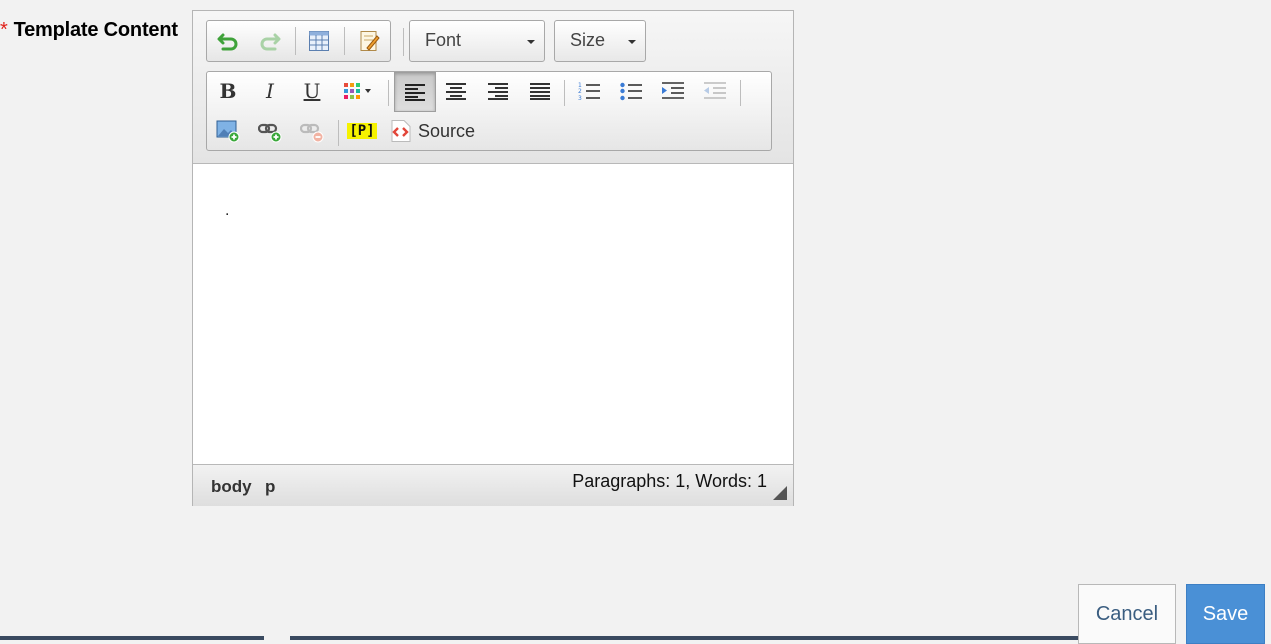  I want to click on editor-status-bar: body p Paragraphs: 1, Words: 1, so click(493, 485).